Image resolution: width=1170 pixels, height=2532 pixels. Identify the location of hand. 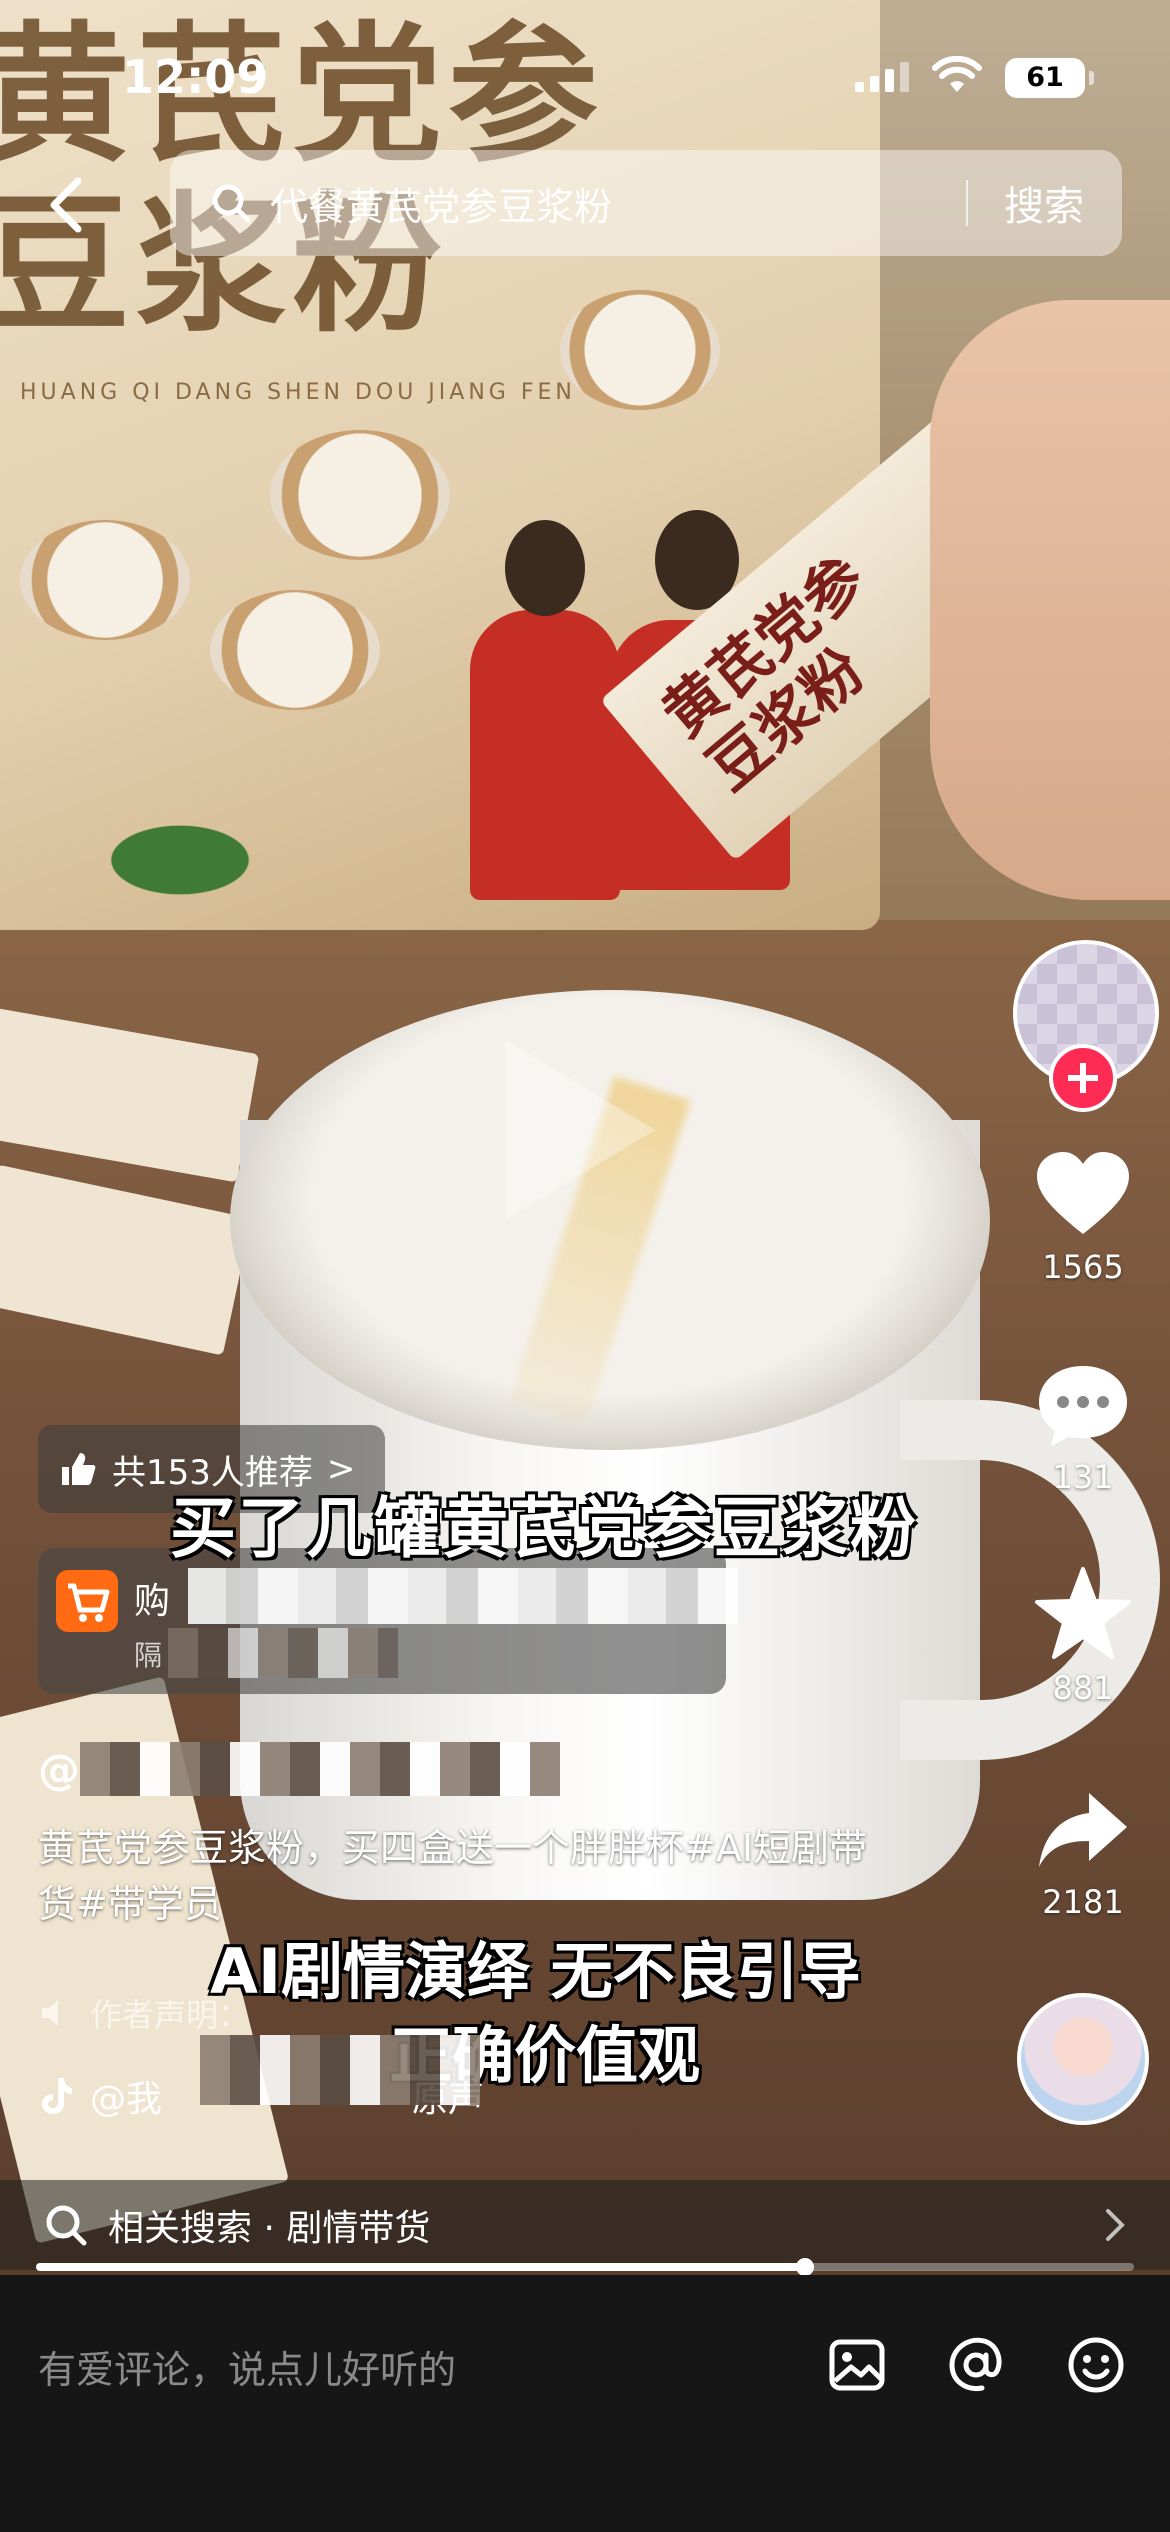
(1050, 600).